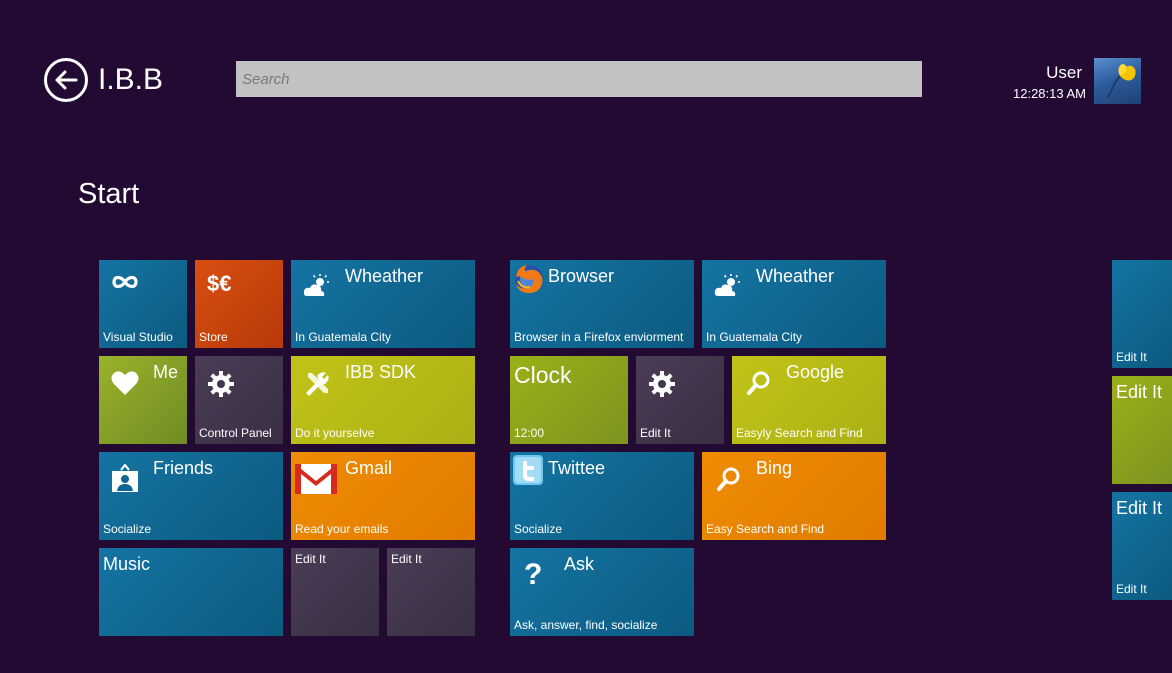 Image resolution: width=1172 pixels, height=673 pixels. I want to click on back-button, so click(66, 80).